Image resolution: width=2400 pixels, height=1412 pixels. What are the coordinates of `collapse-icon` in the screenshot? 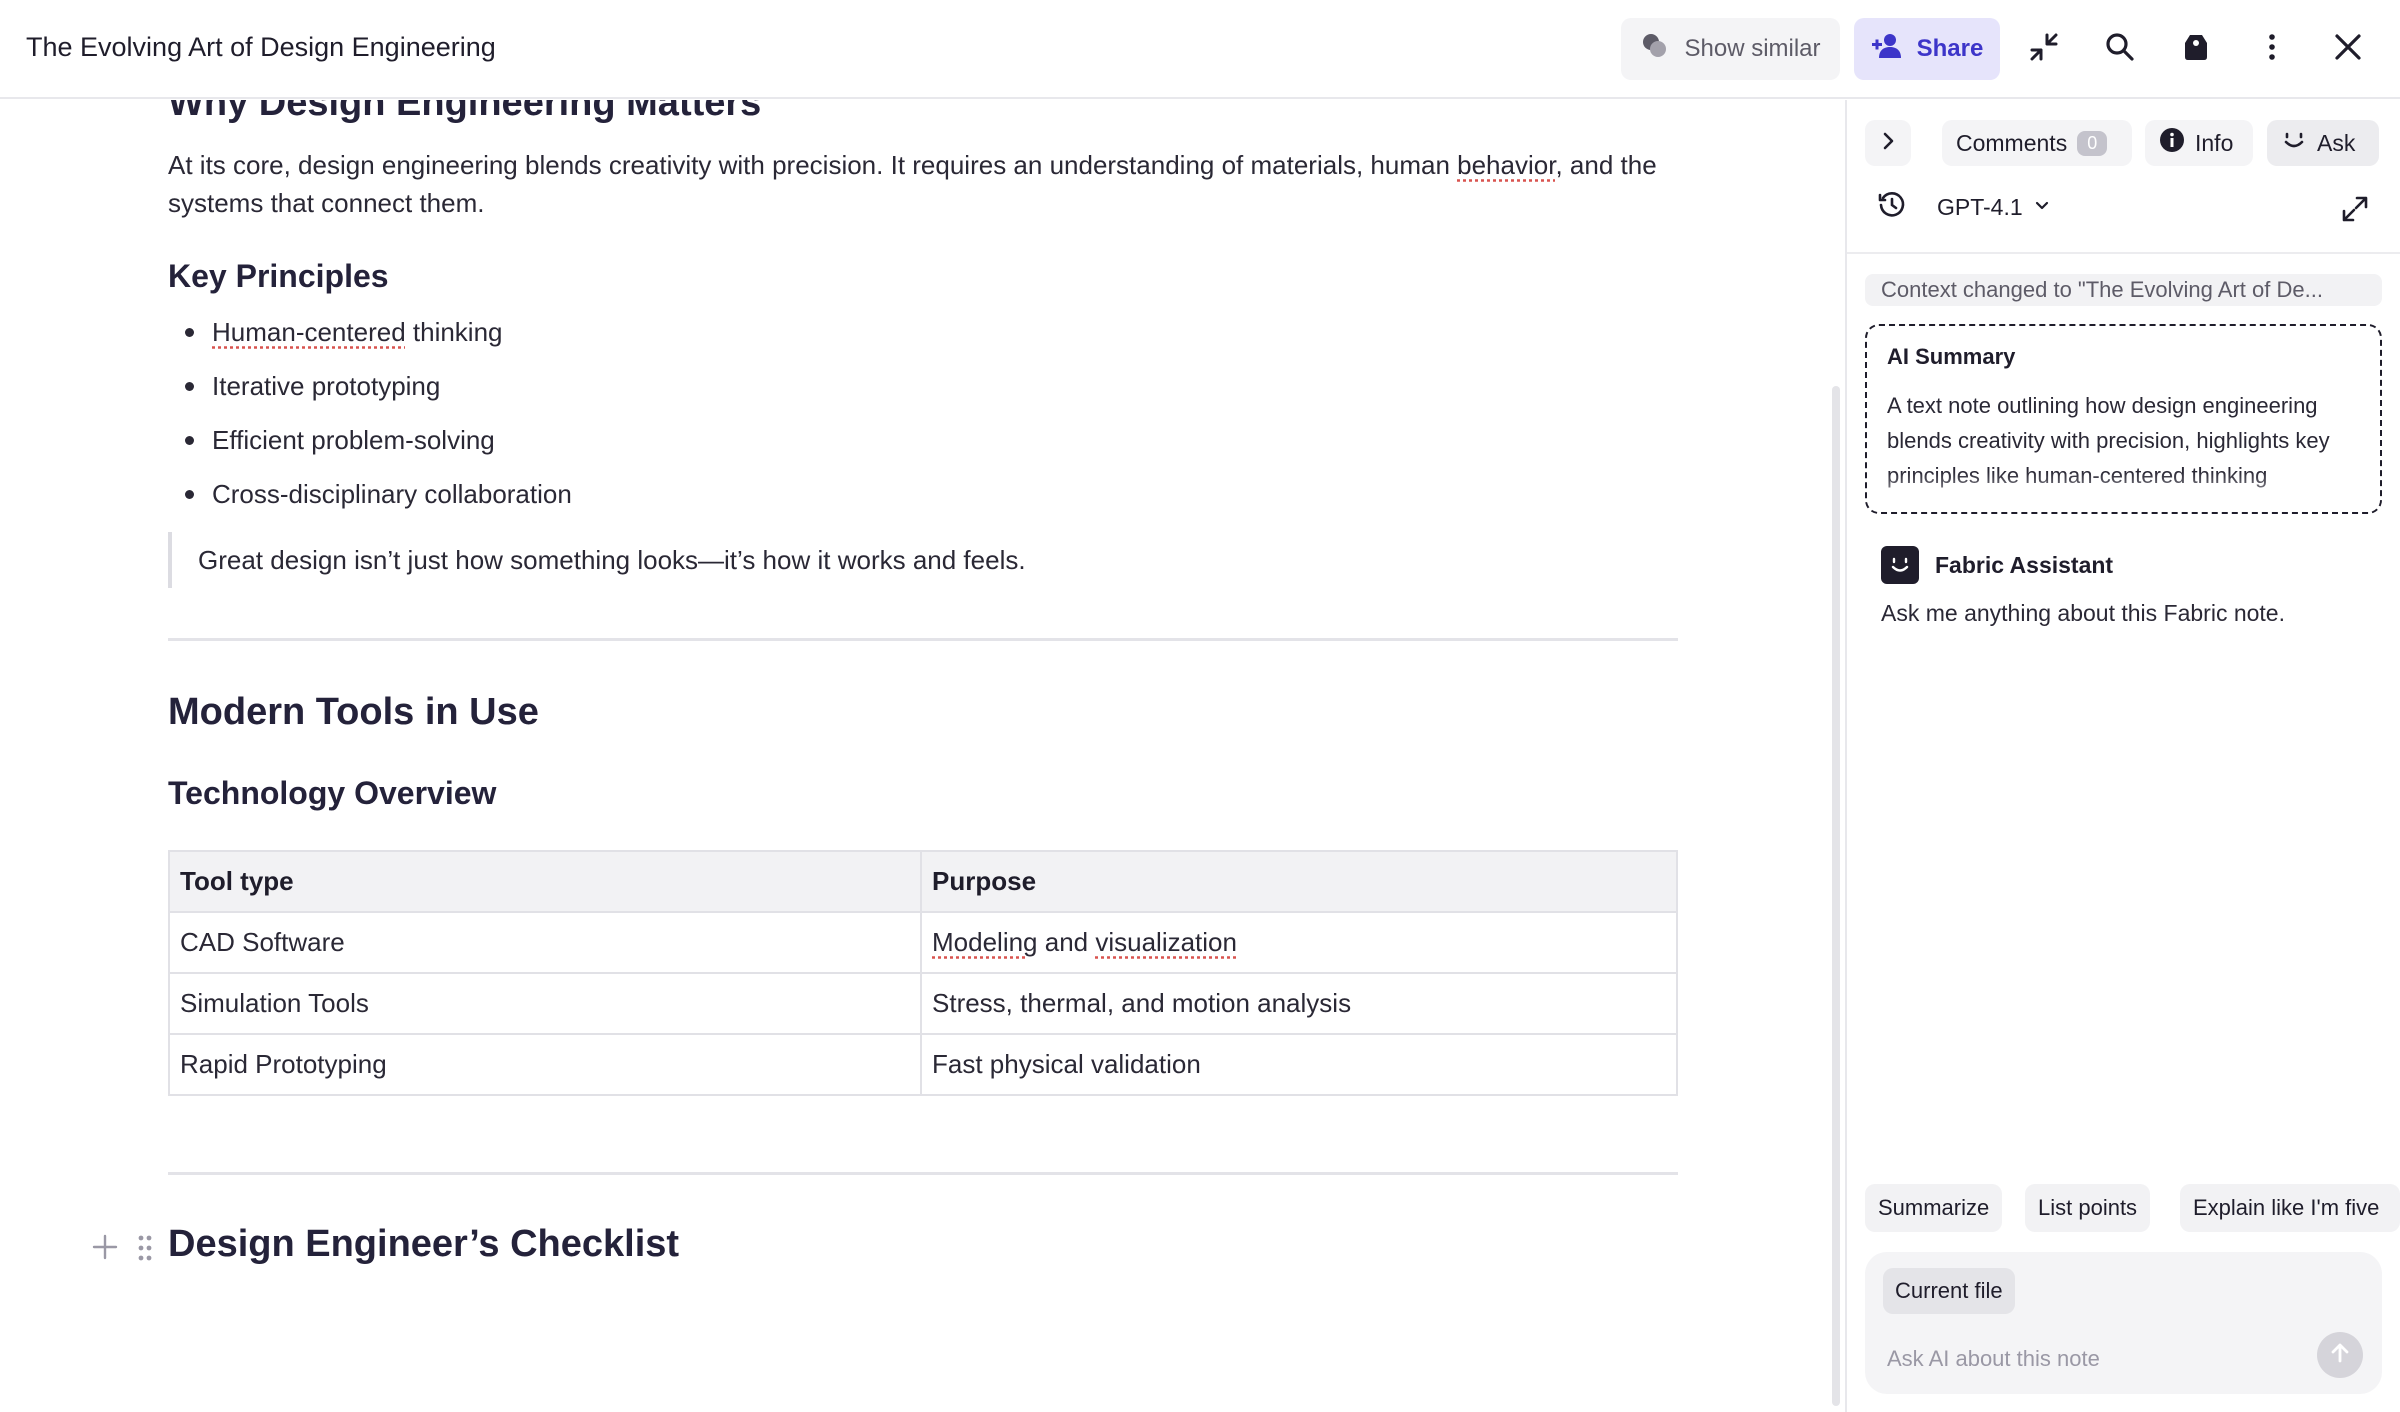 It's located at (2044, 49).